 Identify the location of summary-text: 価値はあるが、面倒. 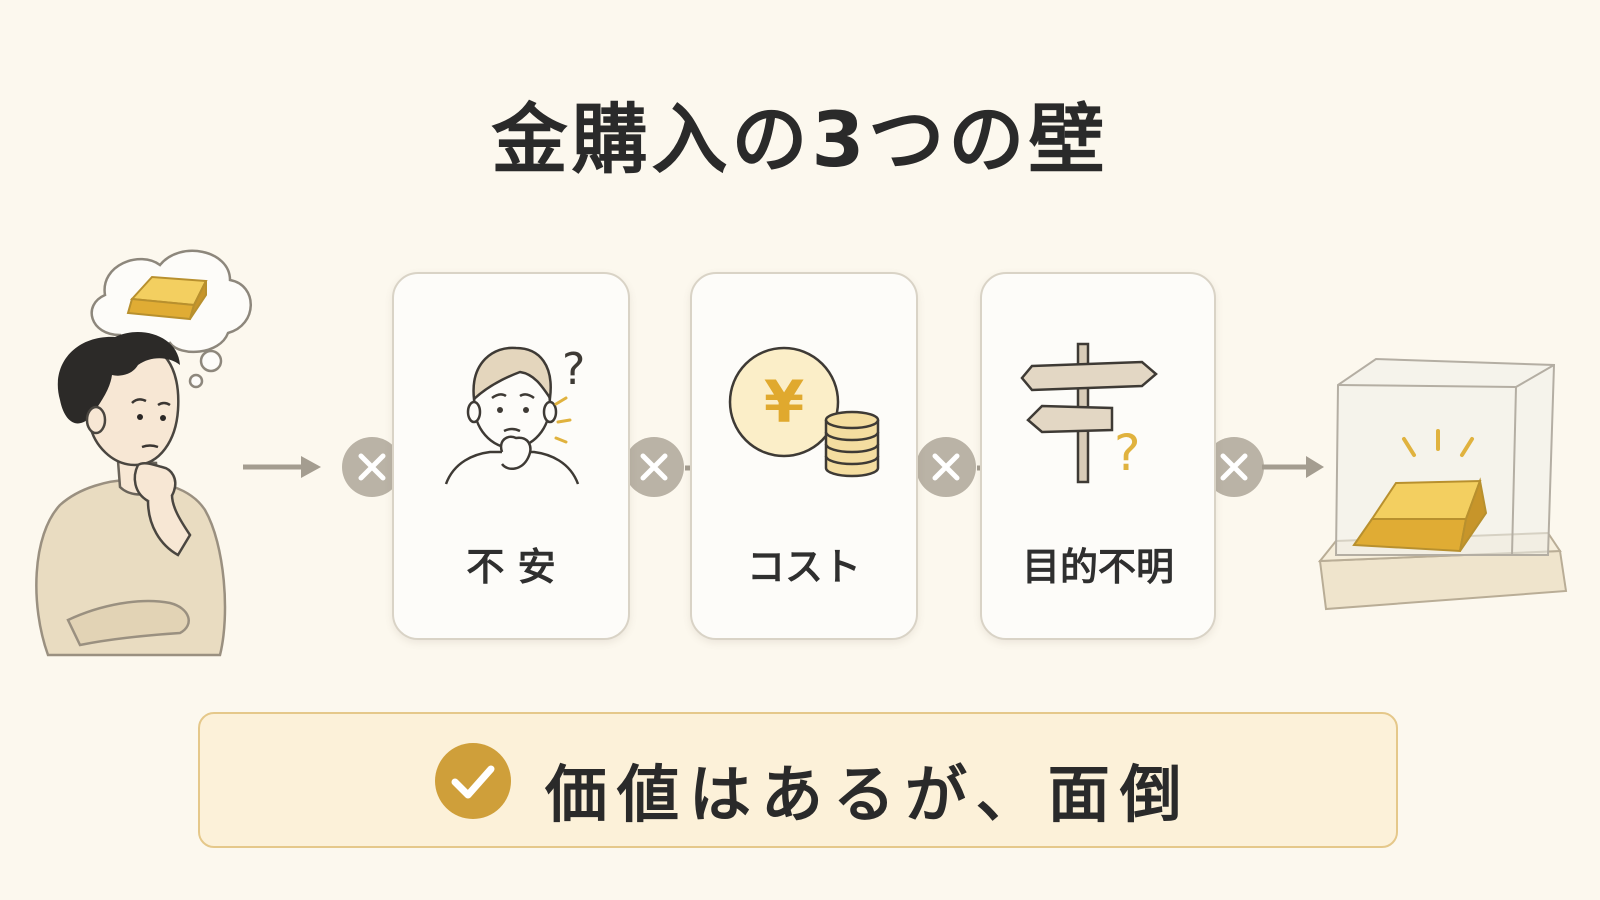
(868, 794).